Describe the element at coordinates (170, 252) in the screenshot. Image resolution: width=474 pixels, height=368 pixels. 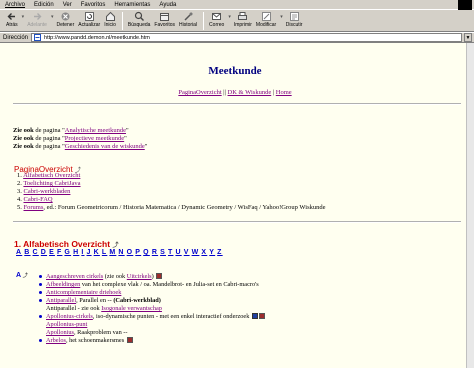
I see `alphabet-link-t: T` at that location.